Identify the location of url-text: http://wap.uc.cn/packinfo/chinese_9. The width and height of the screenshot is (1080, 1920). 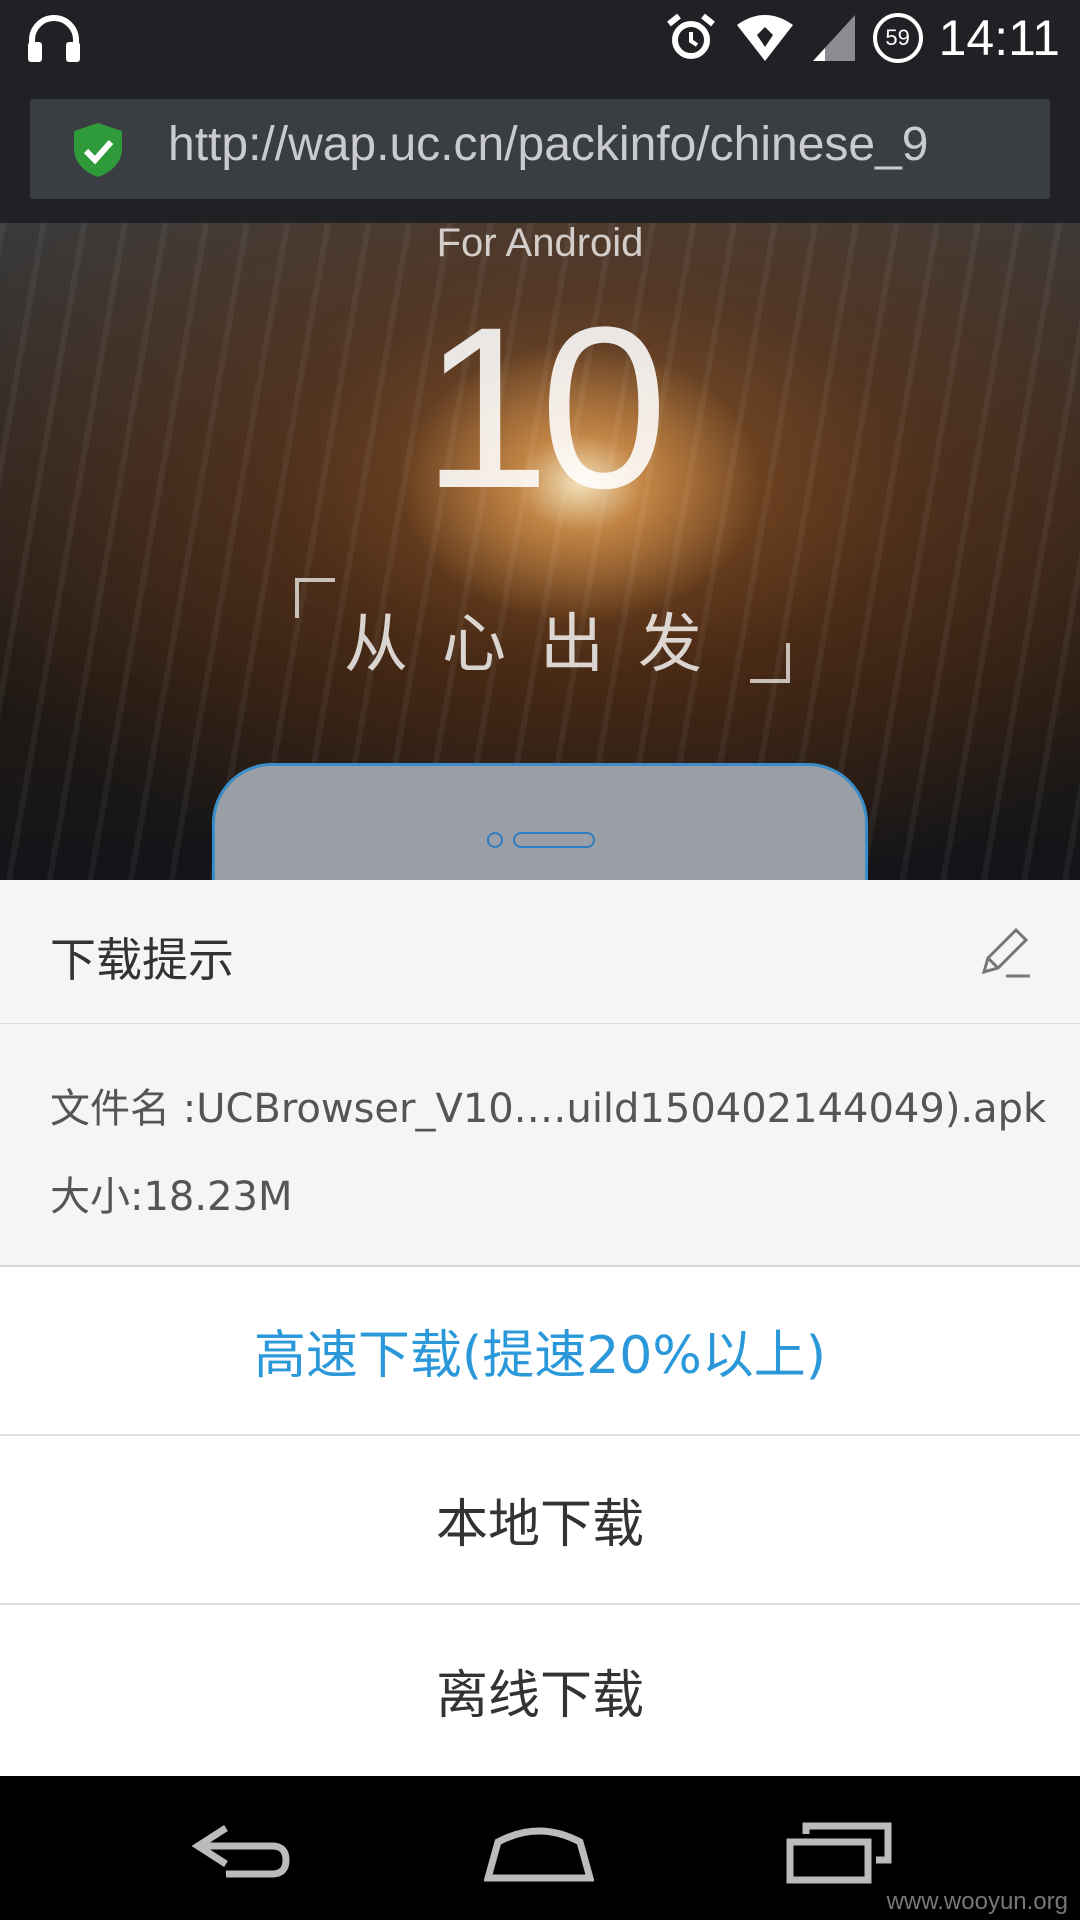
(548, 144).